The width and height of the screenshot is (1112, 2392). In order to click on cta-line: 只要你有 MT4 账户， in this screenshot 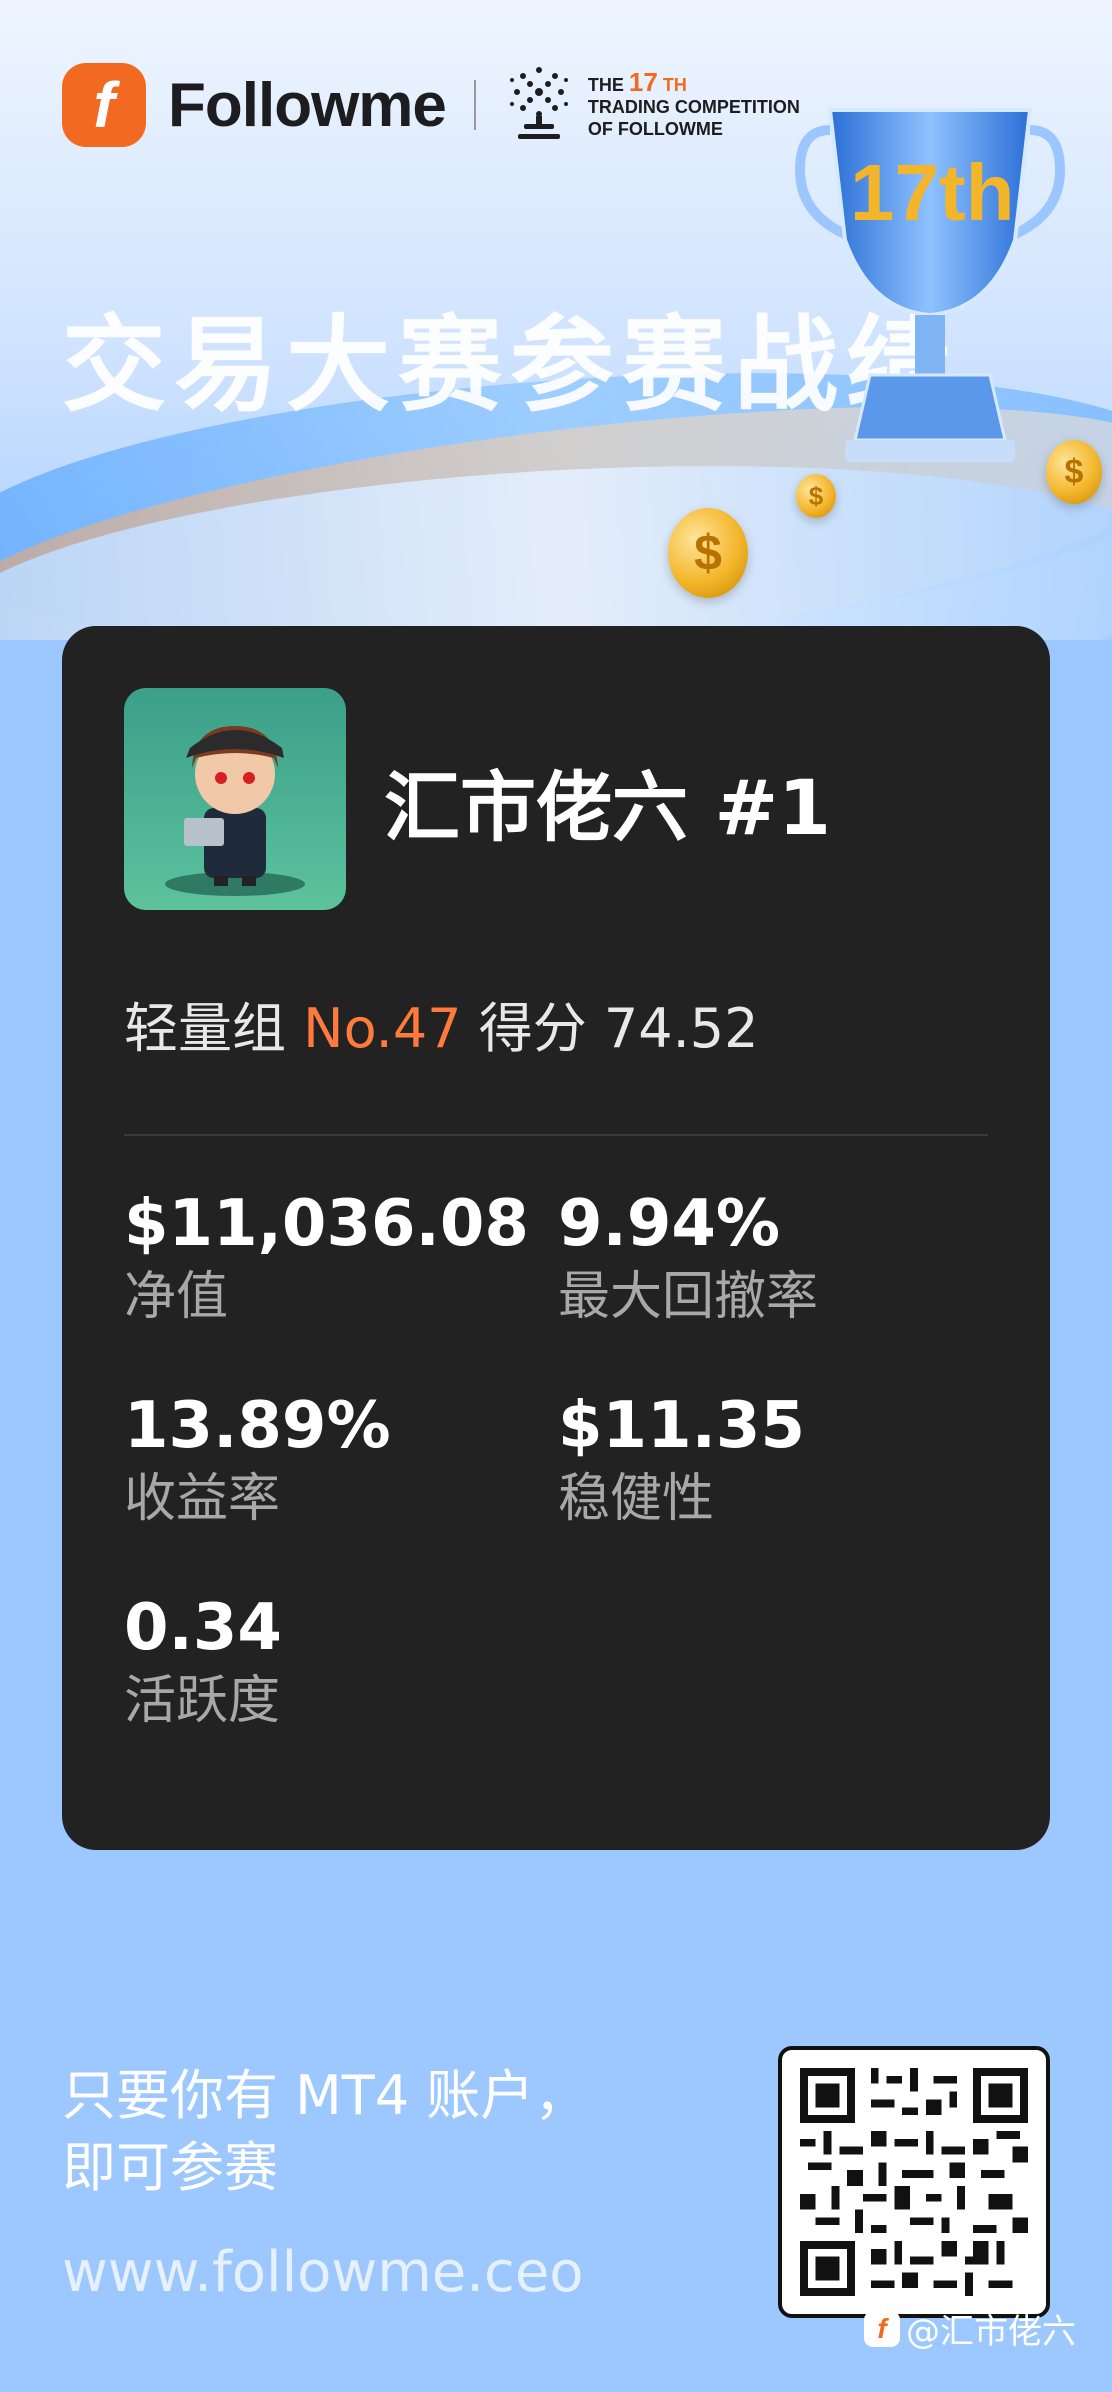, I will do `click(325, 2095)`.